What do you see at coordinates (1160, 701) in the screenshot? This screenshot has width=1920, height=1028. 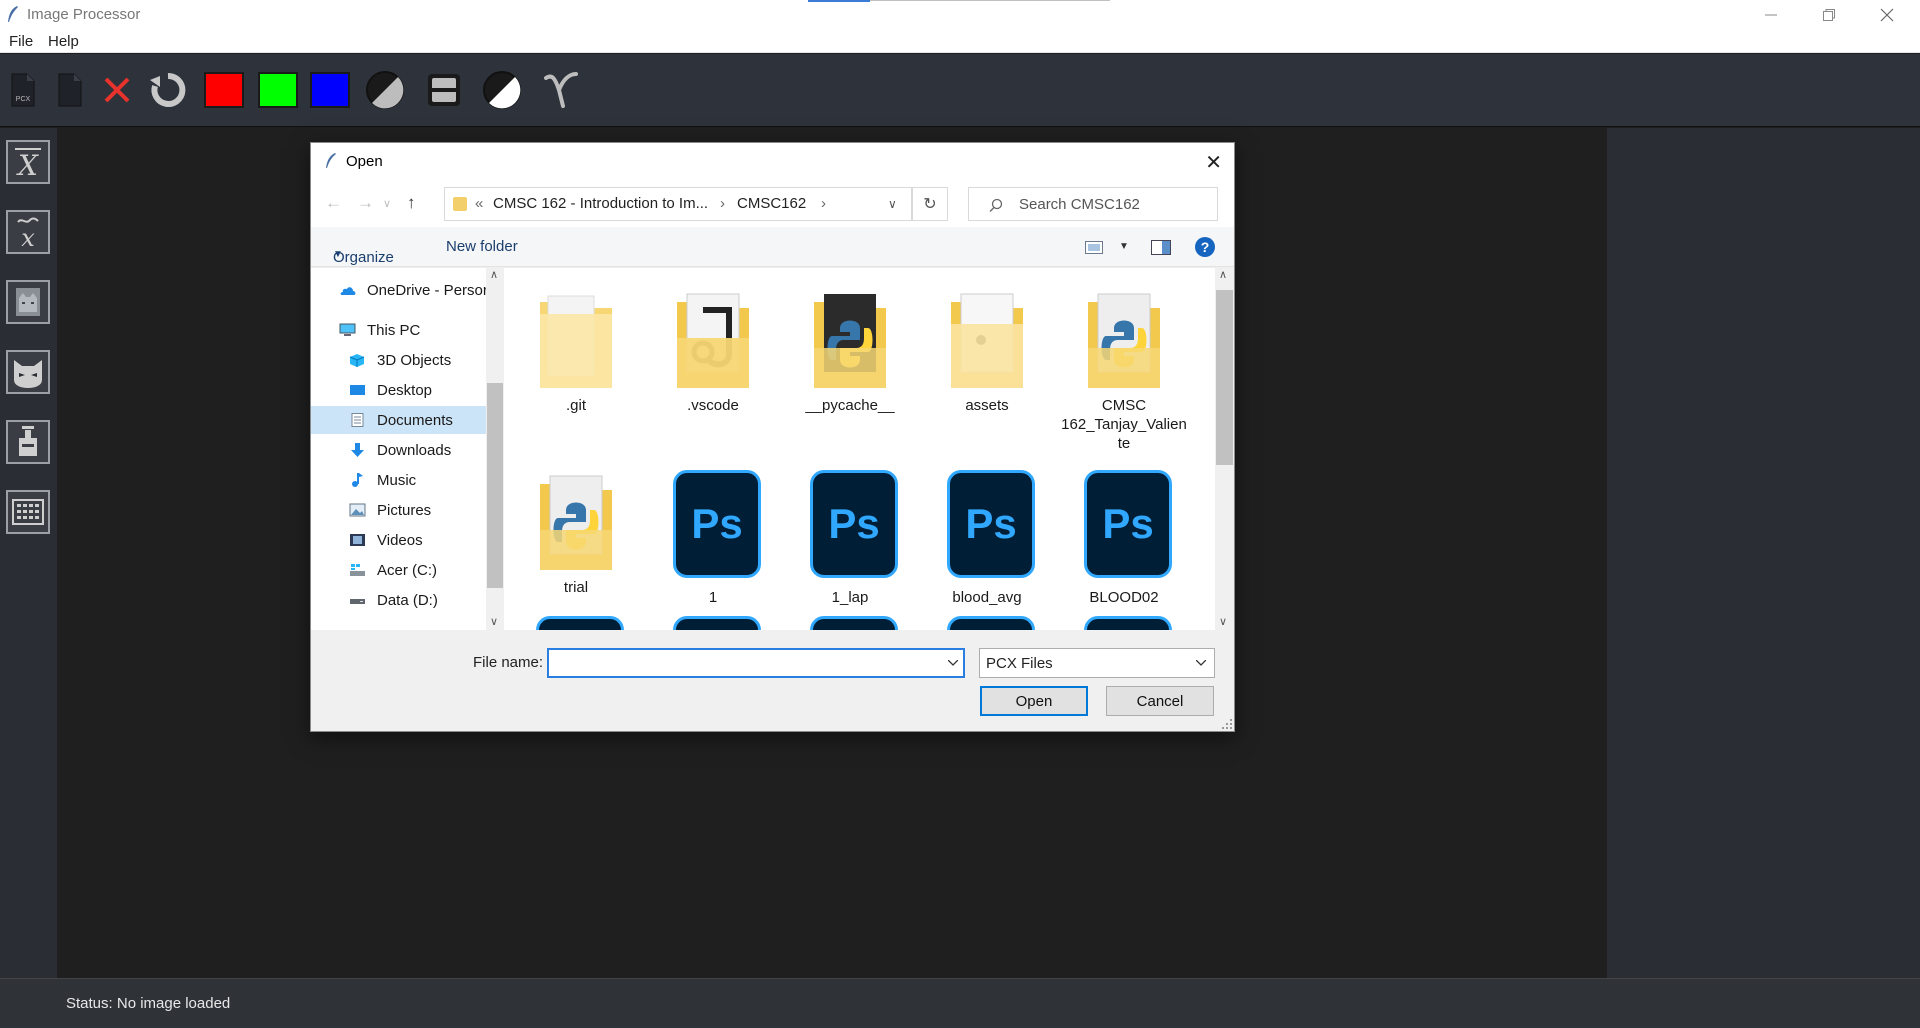 I see `cancel-button: Cancel` at bounding box center [1160, 701].